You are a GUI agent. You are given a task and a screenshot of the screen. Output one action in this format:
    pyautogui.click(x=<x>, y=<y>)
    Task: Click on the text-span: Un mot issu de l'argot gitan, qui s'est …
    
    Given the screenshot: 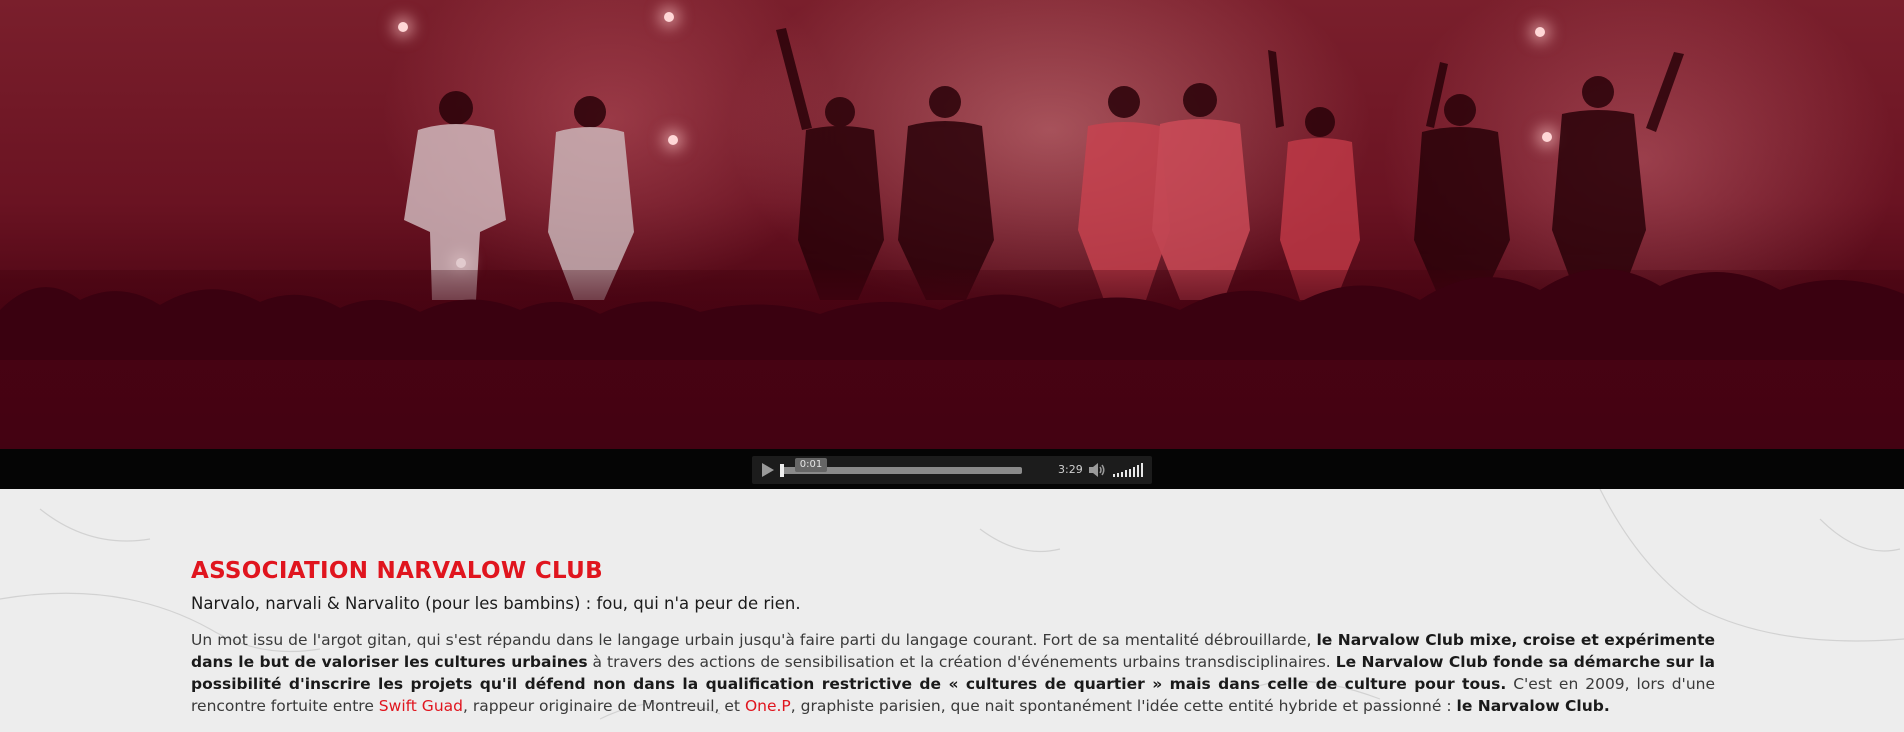 What is the action you would take?
    pyautogui.click(x=754, y=640)
    